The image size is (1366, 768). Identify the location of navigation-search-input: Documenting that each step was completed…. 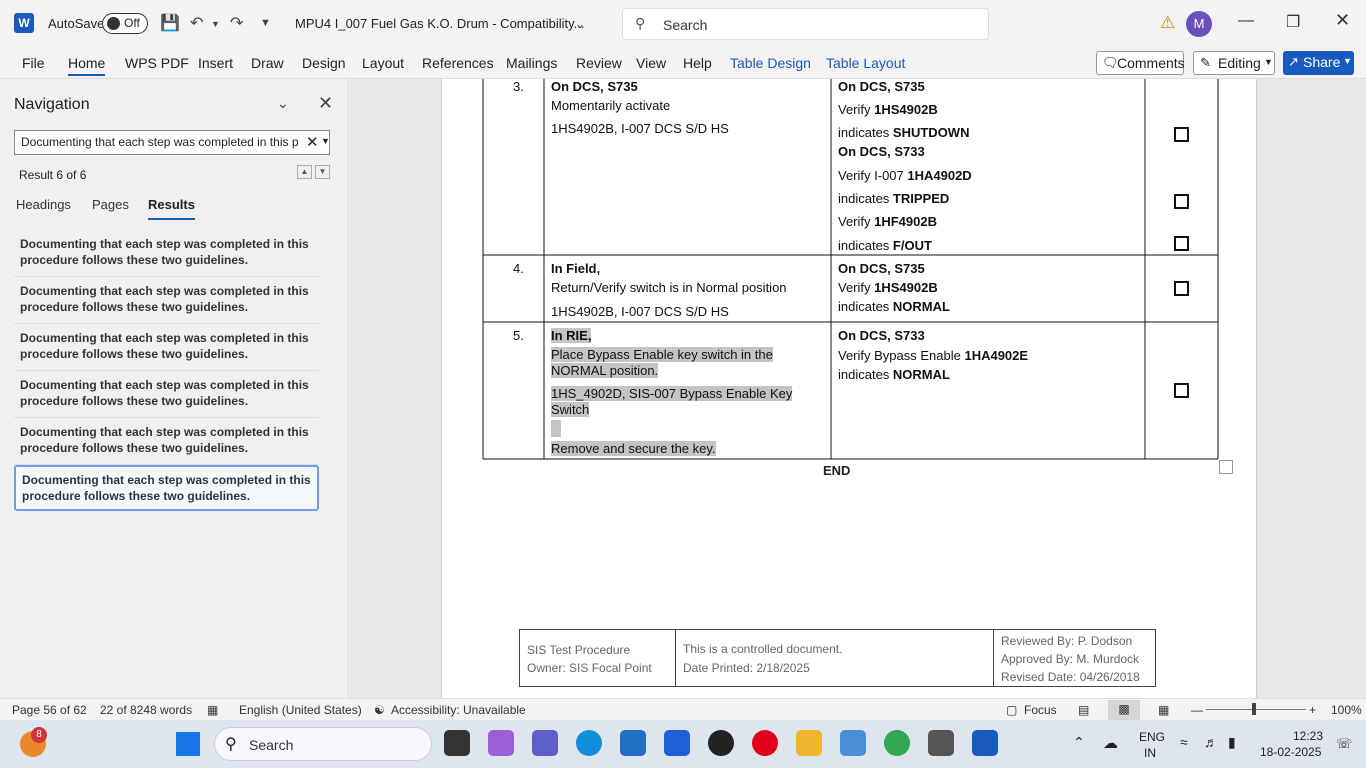
(172, 142).